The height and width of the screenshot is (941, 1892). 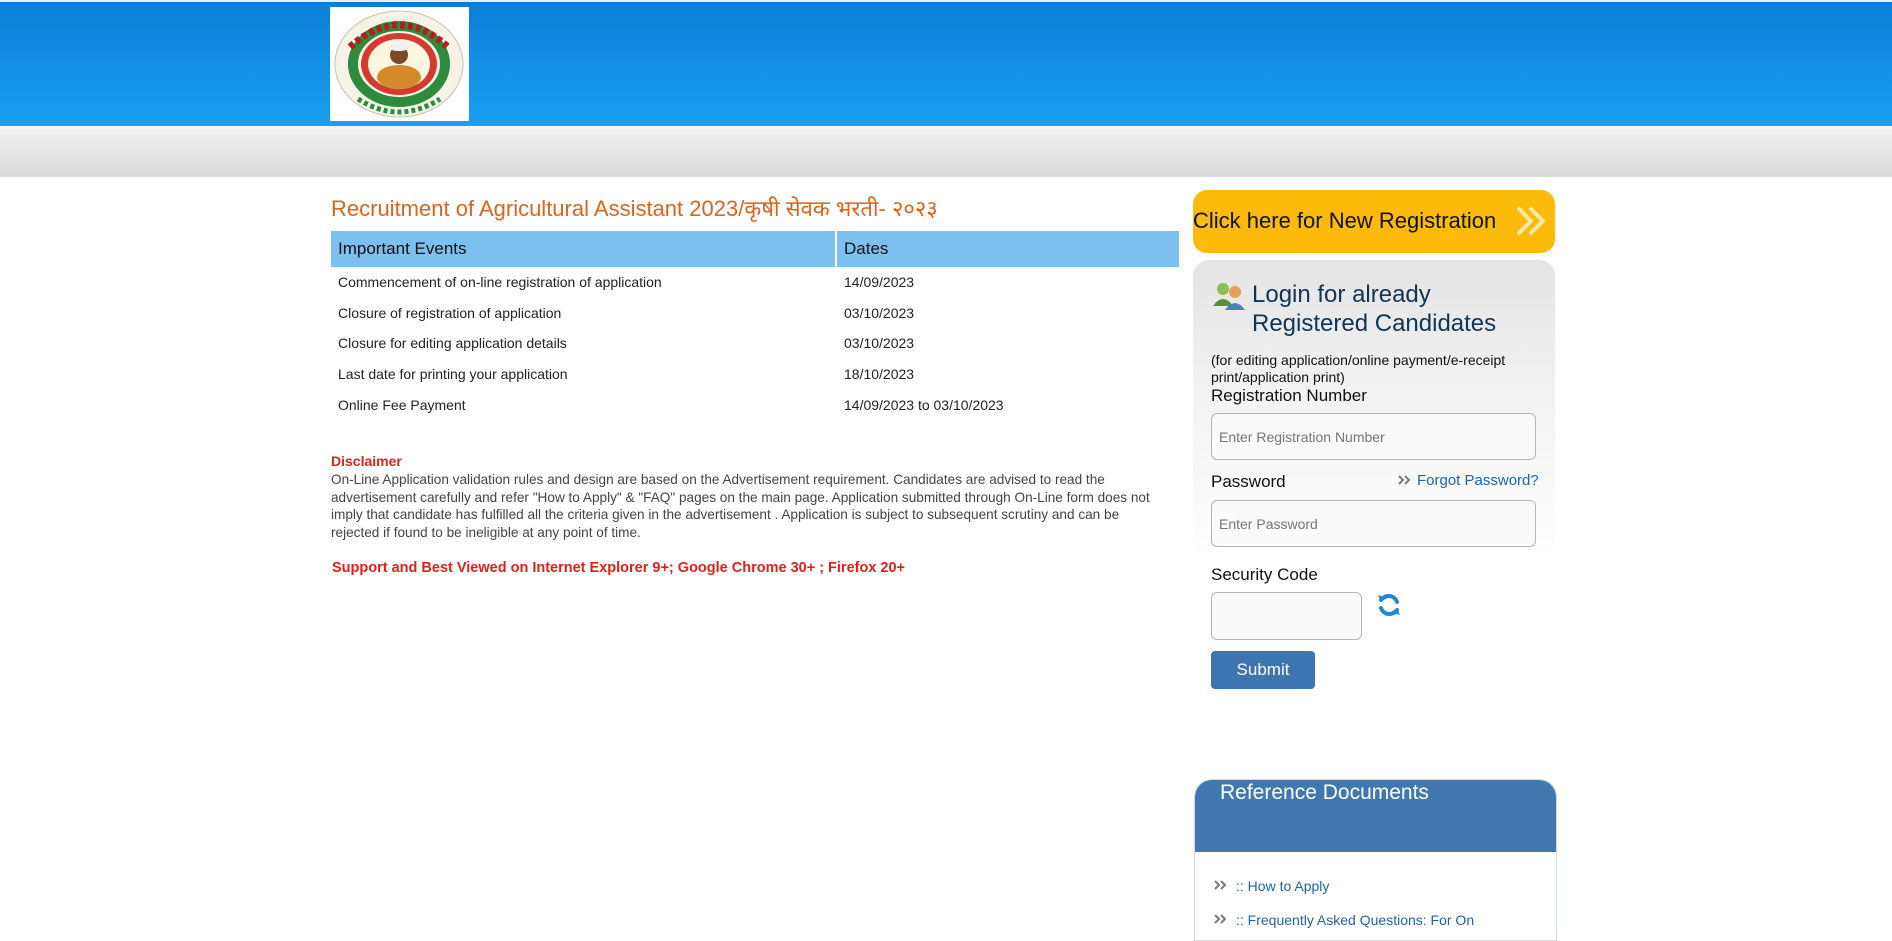 I want to click on event-cell: Closure for editing application details, so click(x=452, y=343).